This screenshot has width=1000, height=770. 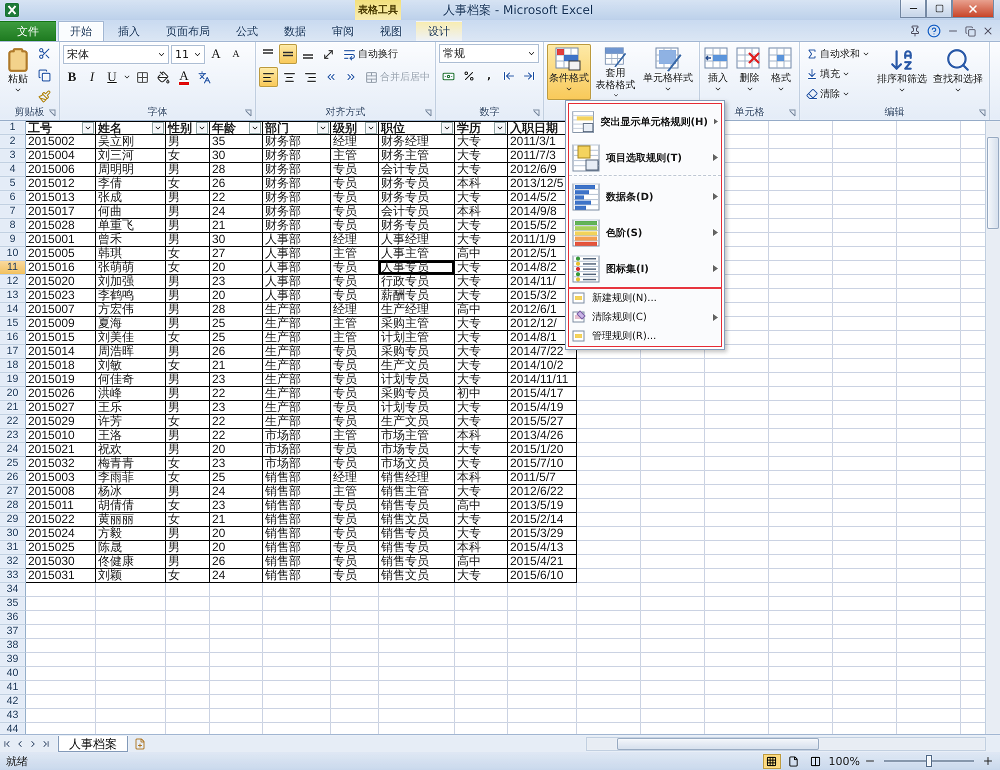 I want to click on comma-style-button: ,, so click(x=489, y=76).